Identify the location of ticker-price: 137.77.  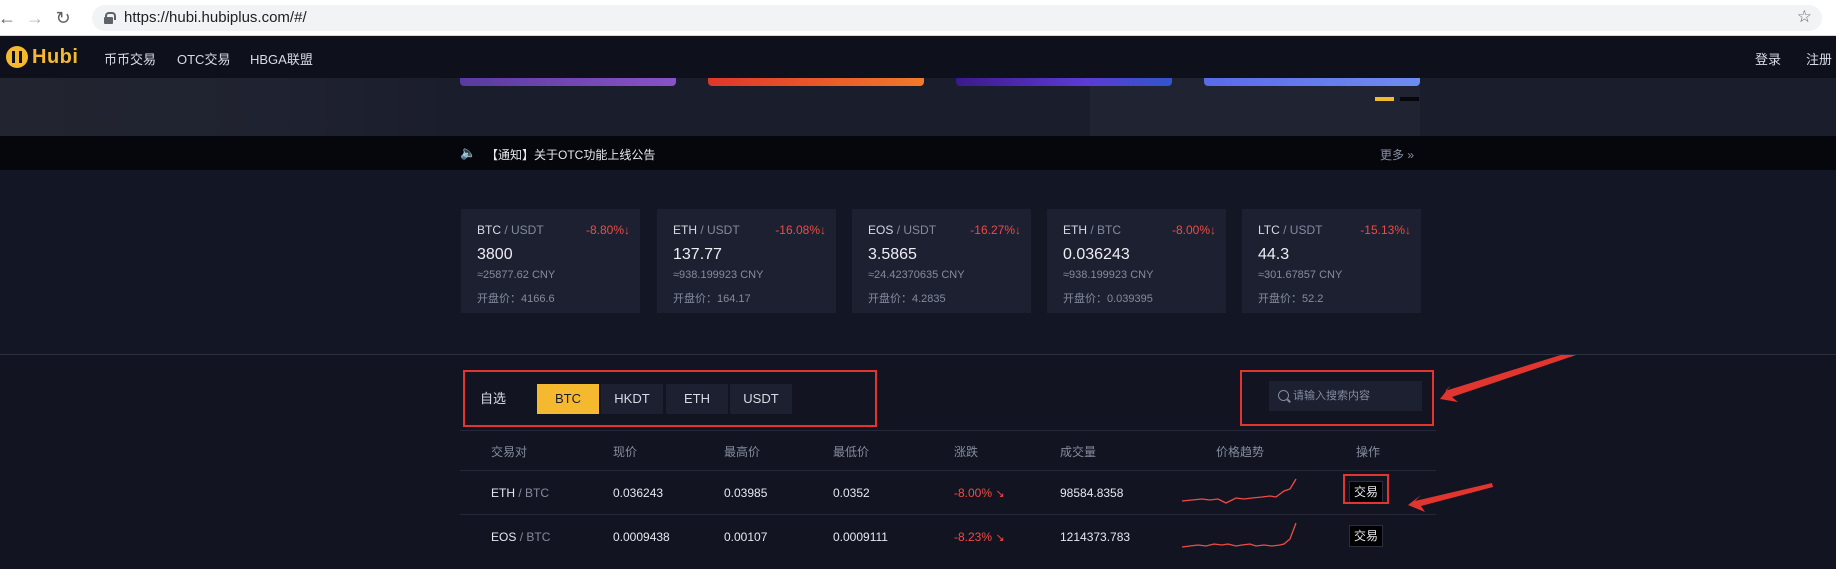
(697, 254).